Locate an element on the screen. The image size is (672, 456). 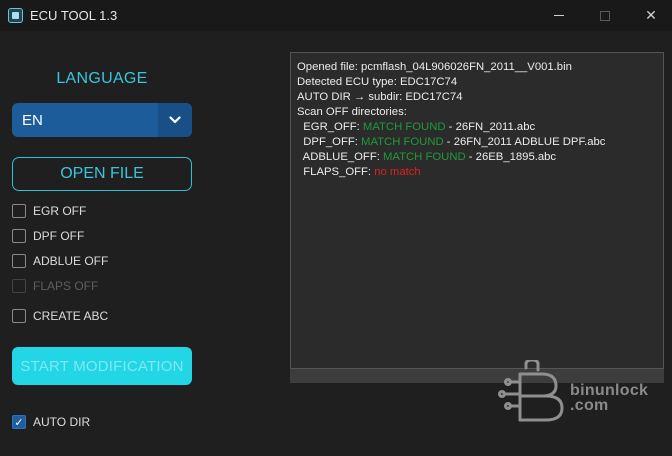
log-dpf-status: MATCH FOUND is located at coordinates (402, 142).